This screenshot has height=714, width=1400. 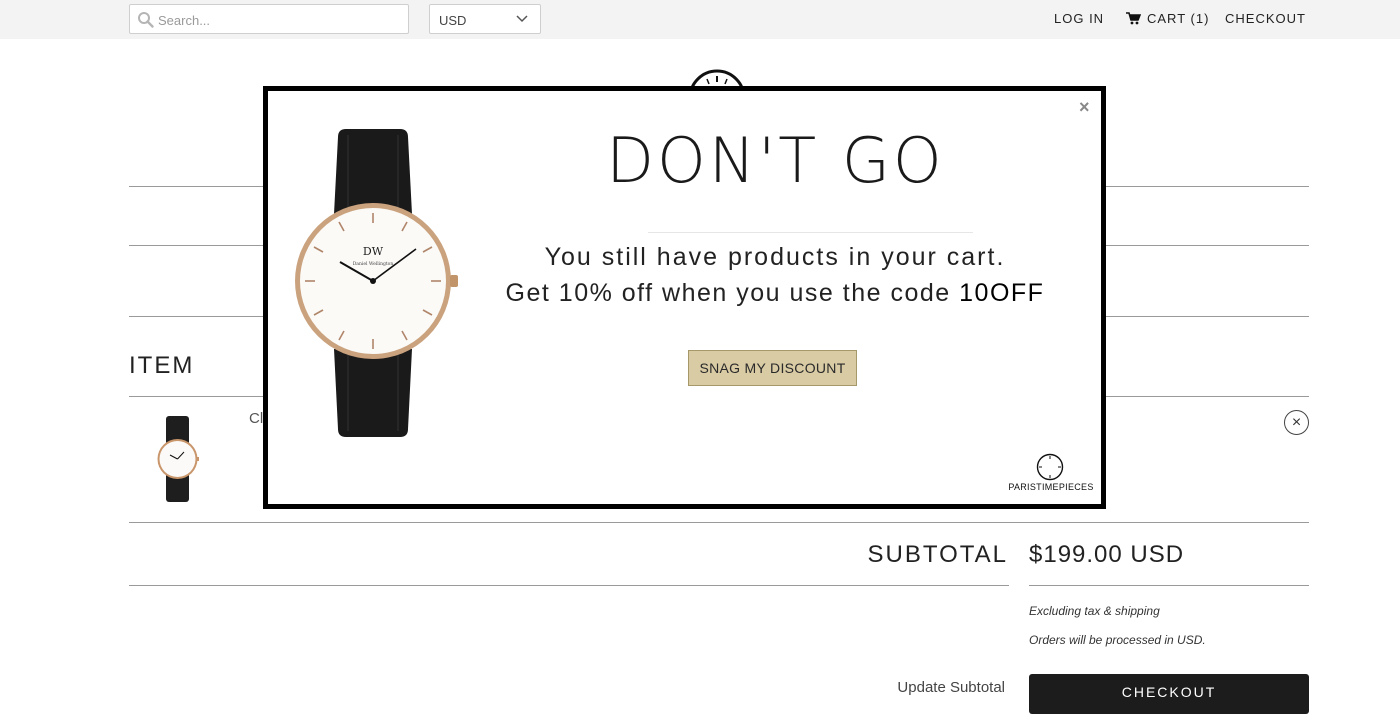 What do you see at coordinates (1169, 694) in the screenshot?
I see `checkout-button: CHECKOUT` at bounding box center [1169, 694].